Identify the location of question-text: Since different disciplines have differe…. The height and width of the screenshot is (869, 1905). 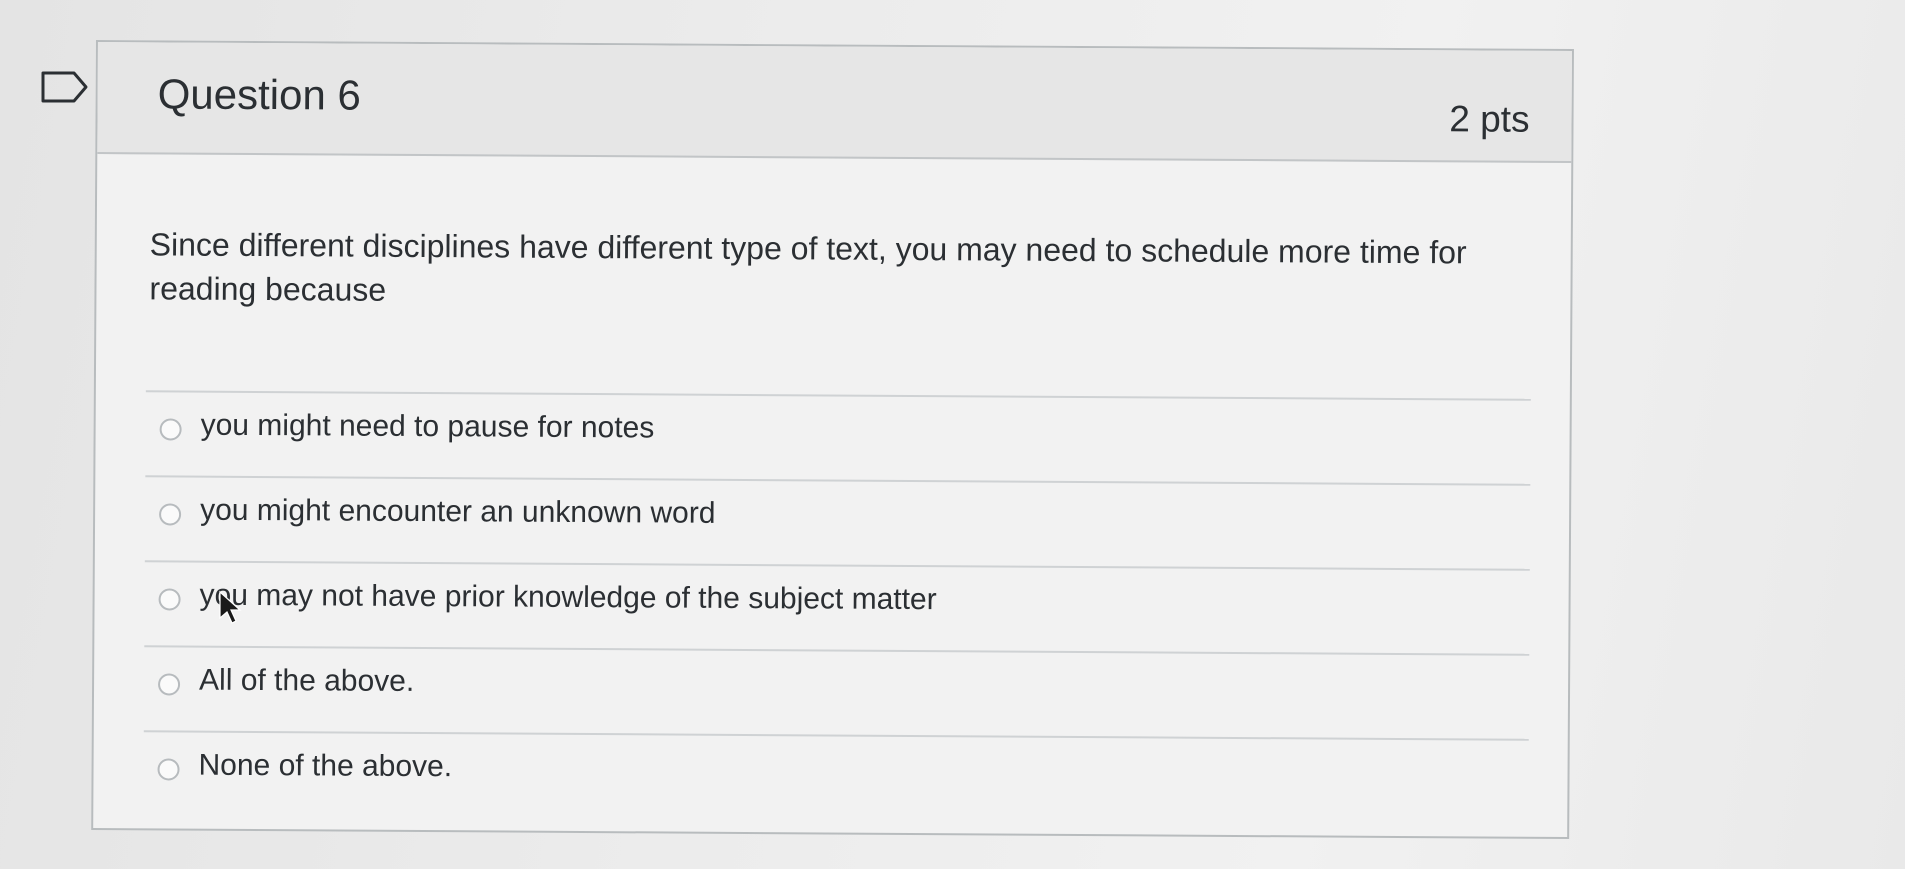
(808, 267).